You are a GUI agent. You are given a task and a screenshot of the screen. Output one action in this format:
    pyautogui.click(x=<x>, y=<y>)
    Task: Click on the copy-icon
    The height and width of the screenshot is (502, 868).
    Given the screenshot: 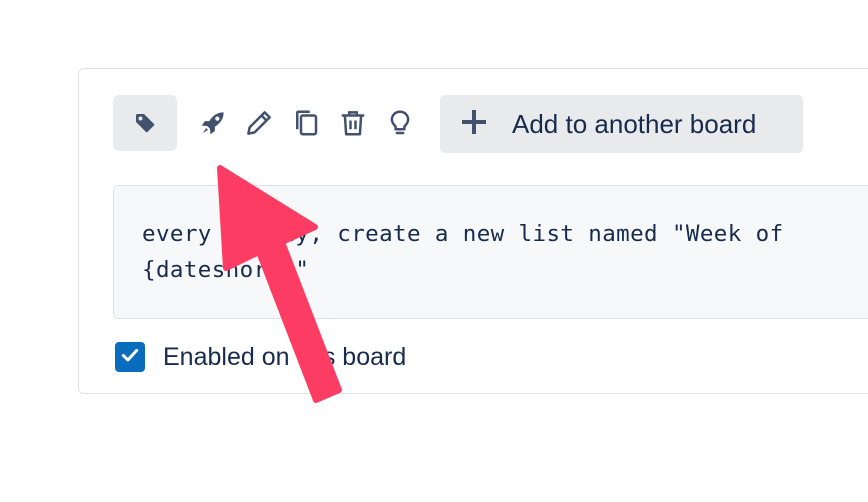 What is the action you would take?
    pyautogui.click(x=306, y=123)
    